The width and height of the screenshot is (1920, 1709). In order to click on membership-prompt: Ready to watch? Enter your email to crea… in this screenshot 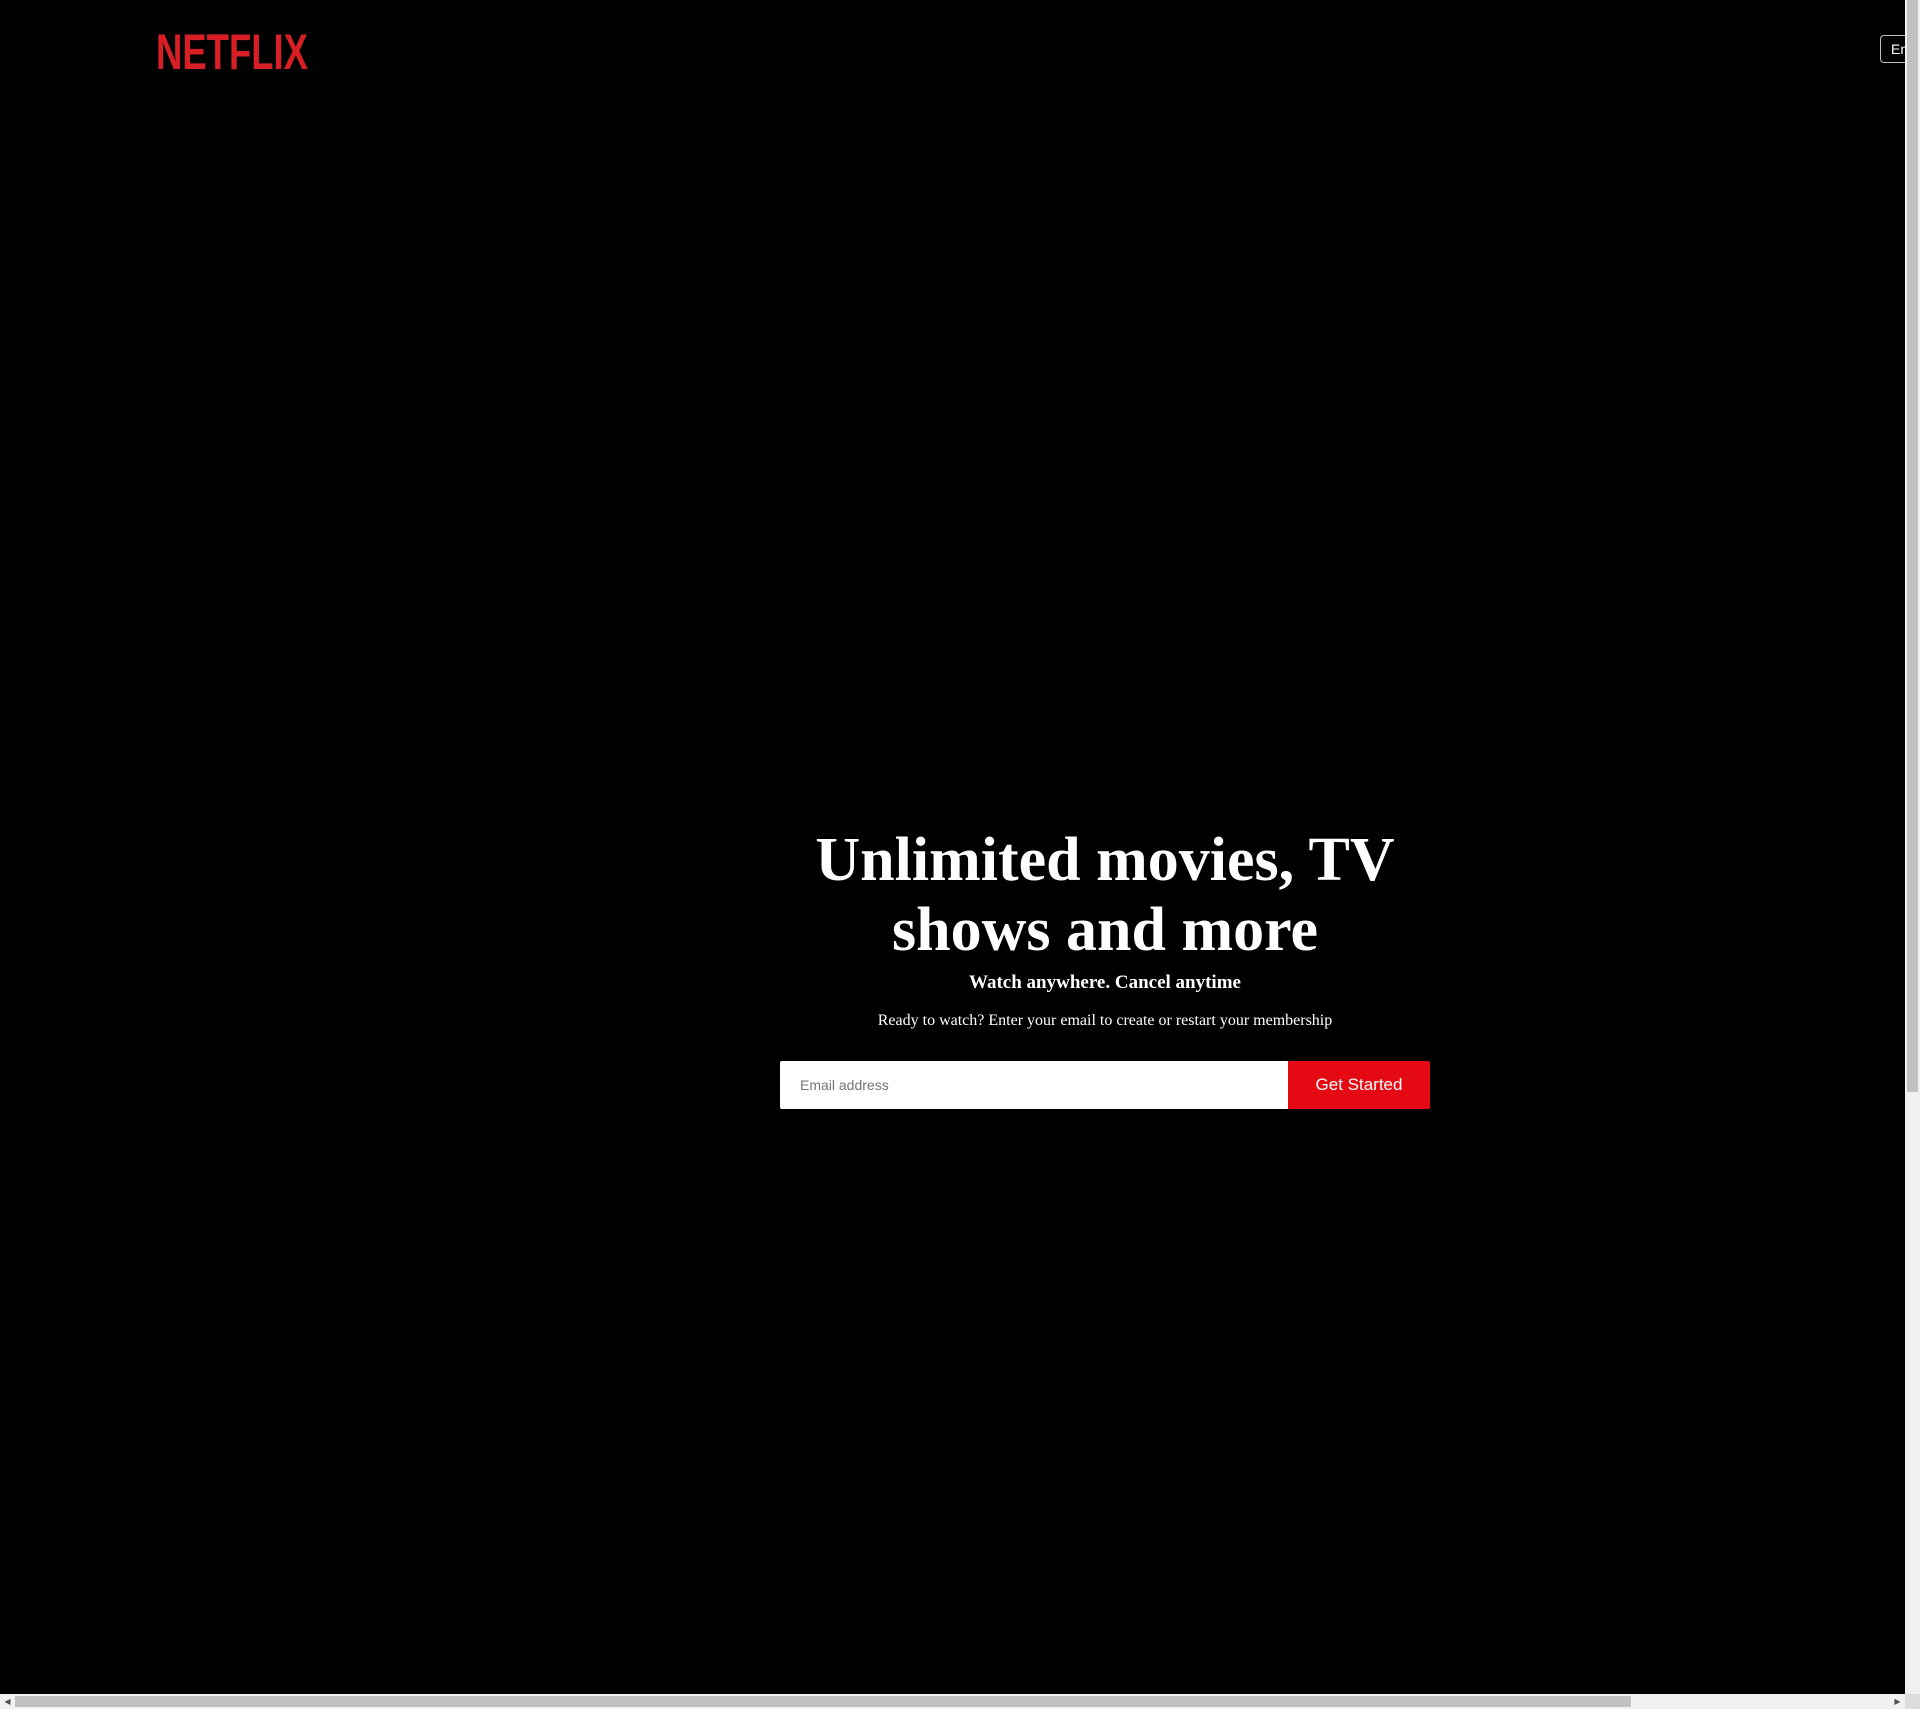, I will do `click(1105, 1020)`.